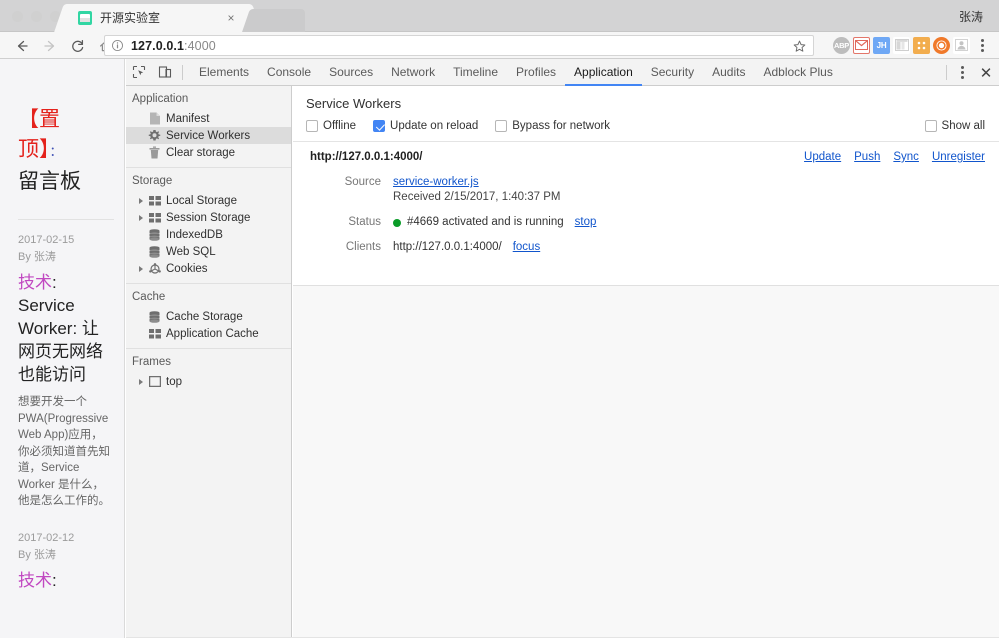 The height and width of the screenshot is (638, 999). I want to click on sidebar-item-local-storage: Local Storage, so click(208, 200).